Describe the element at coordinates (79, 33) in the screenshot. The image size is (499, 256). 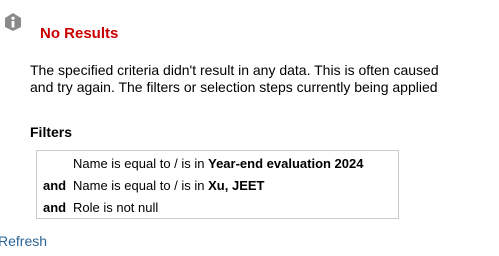
I see `no-results-title: No Results` at that location.